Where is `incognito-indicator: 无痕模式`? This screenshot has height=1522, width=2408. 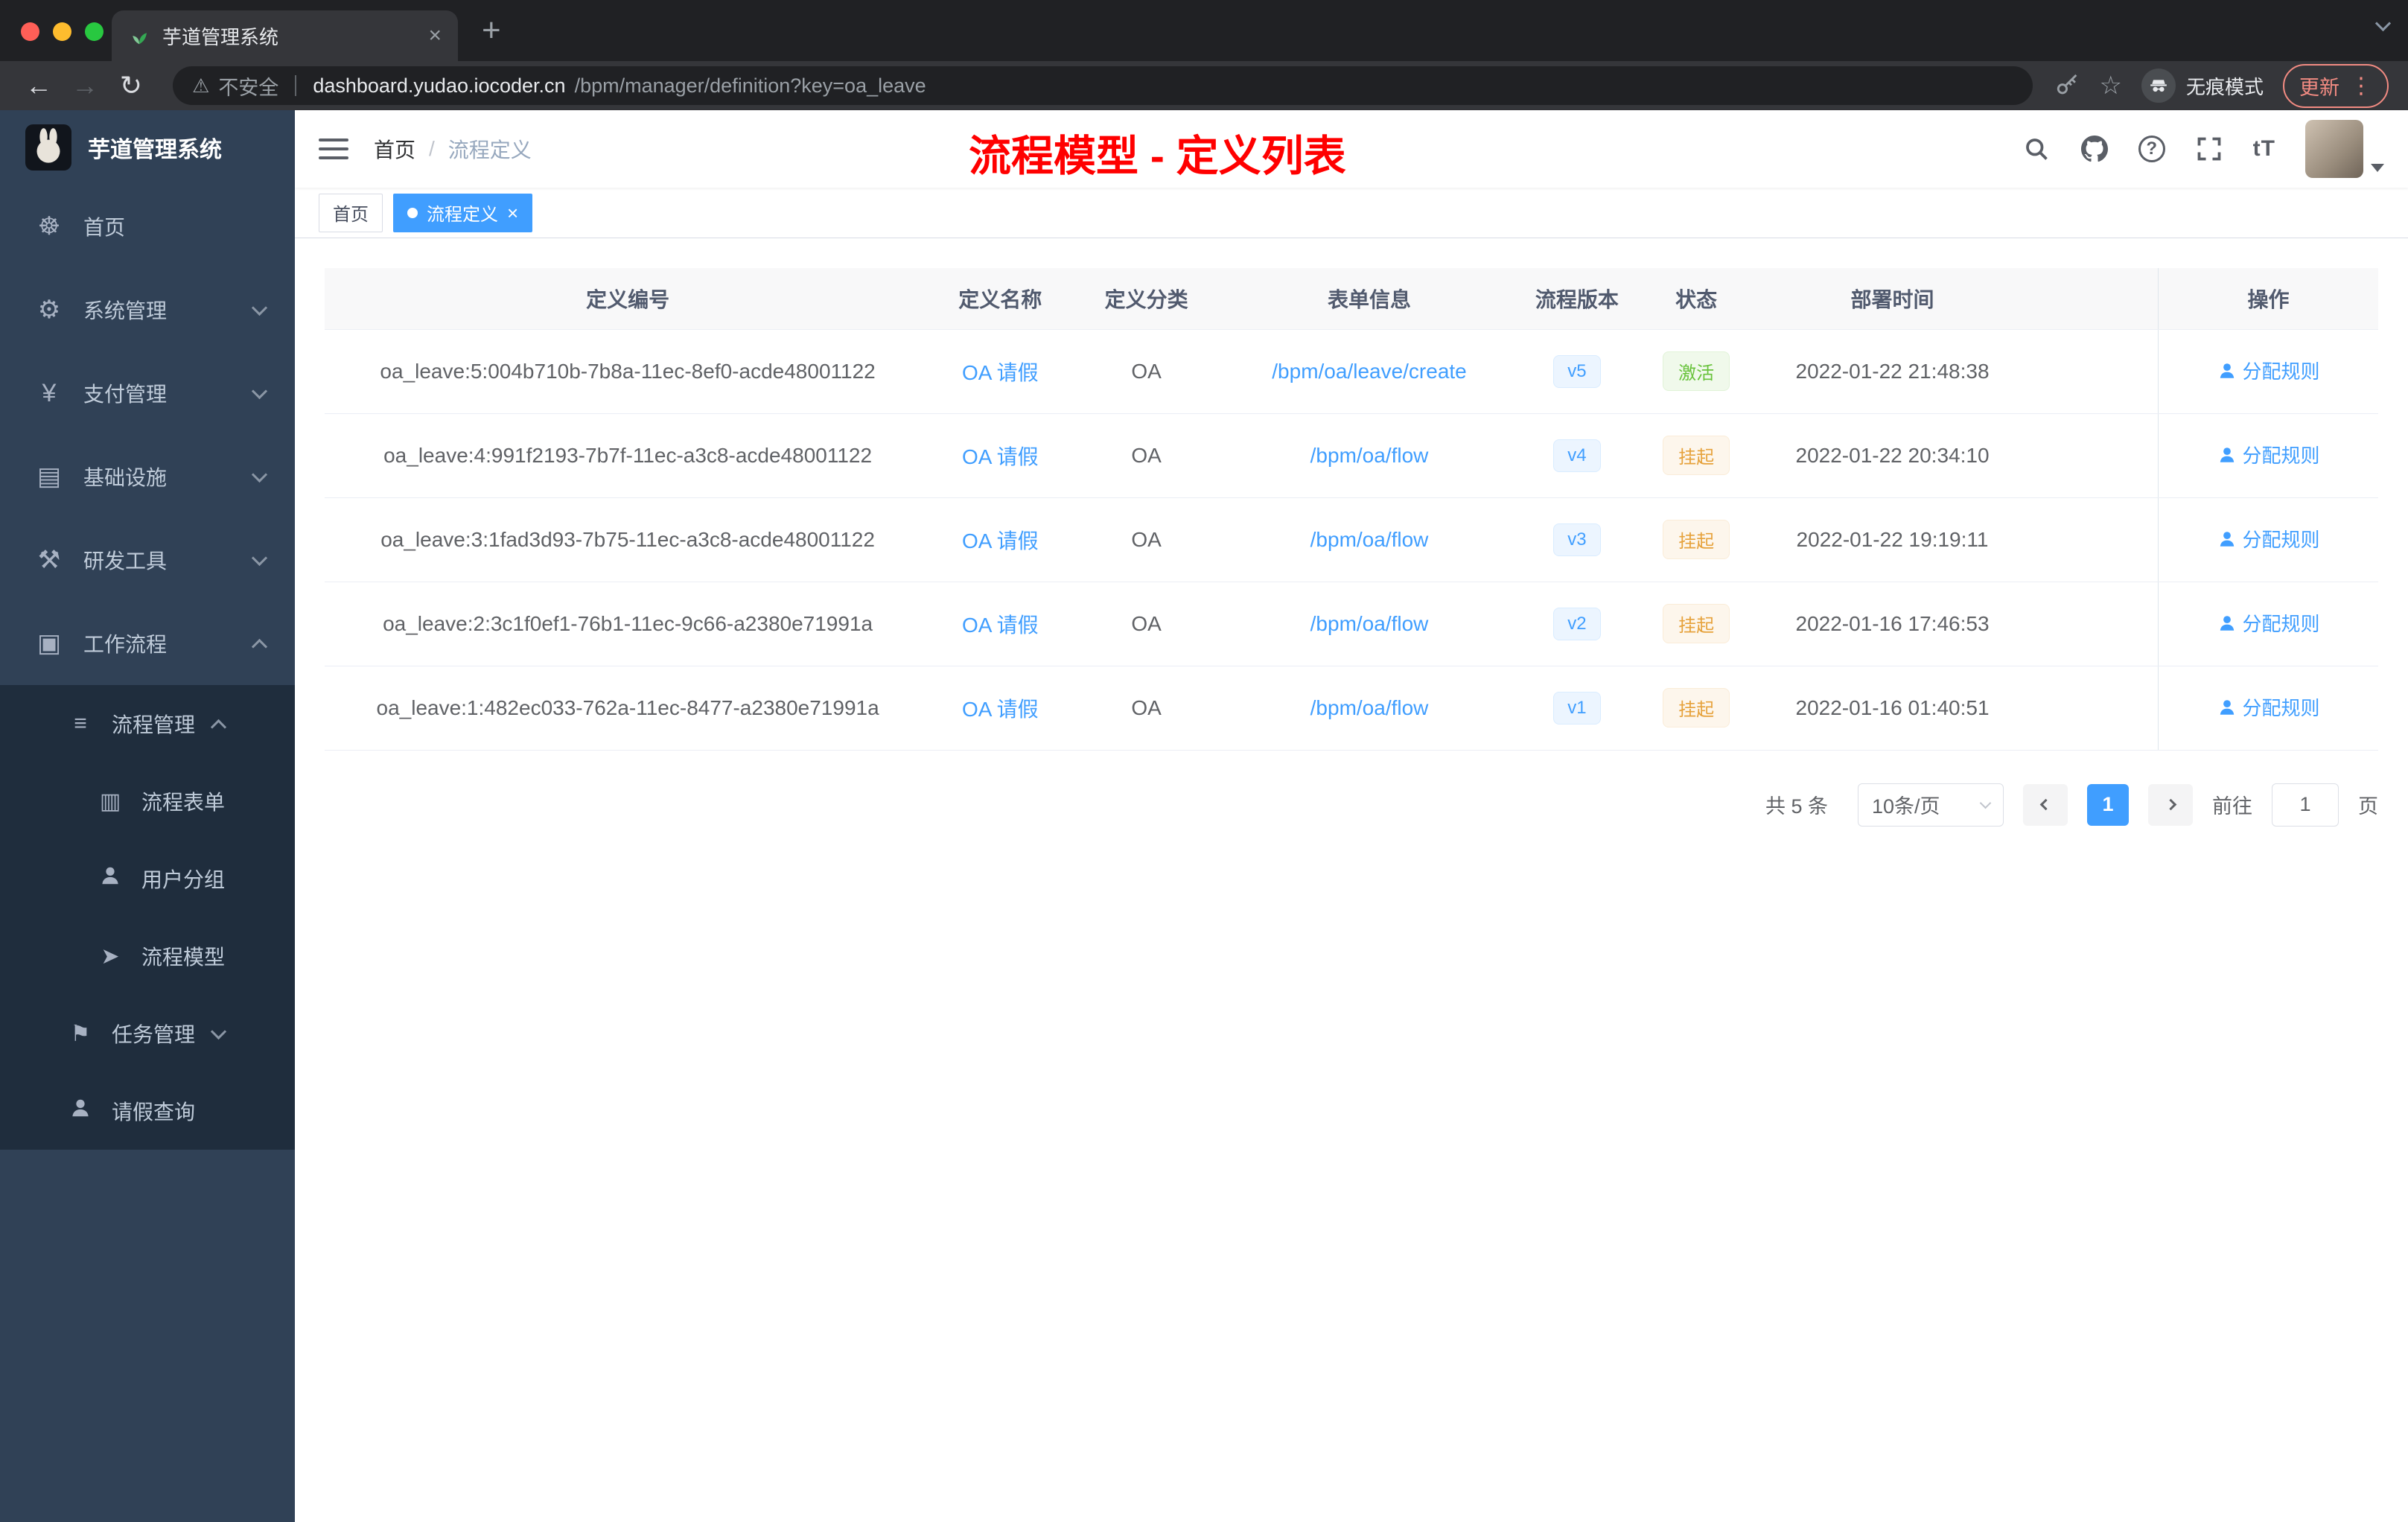
incognito-indicator: 无痕模式 is located at coordinates (2202, 86).